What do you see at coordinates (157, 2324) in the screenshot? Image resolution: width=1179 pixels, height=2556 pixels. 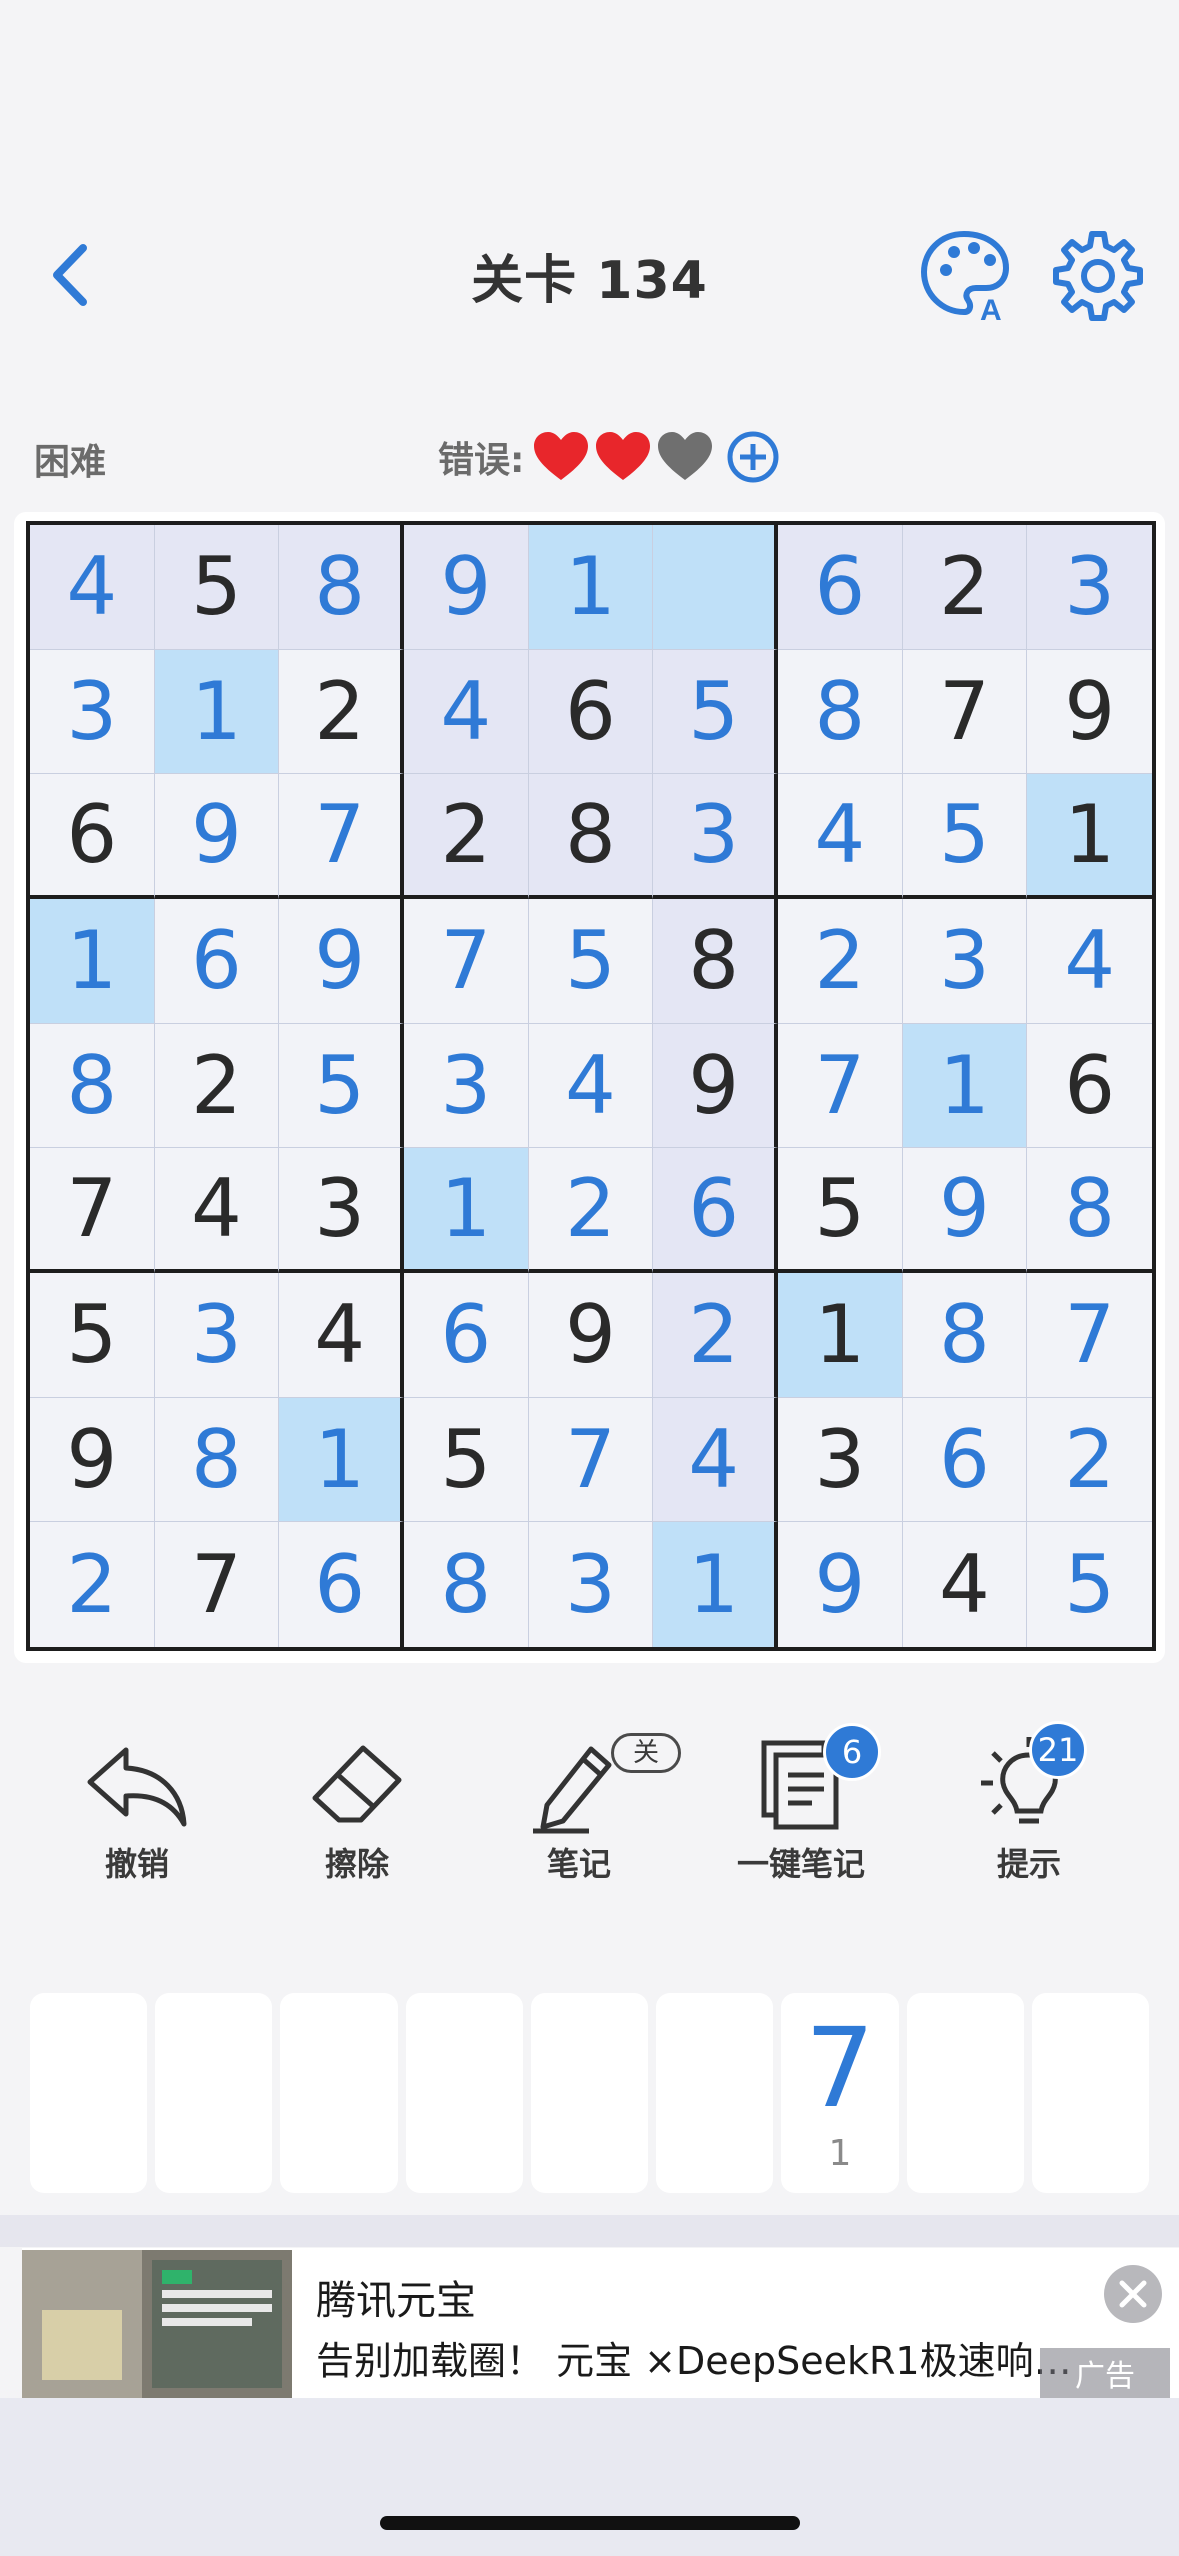 I see `ad-thumbnail` at bounding box center [157, 2324].